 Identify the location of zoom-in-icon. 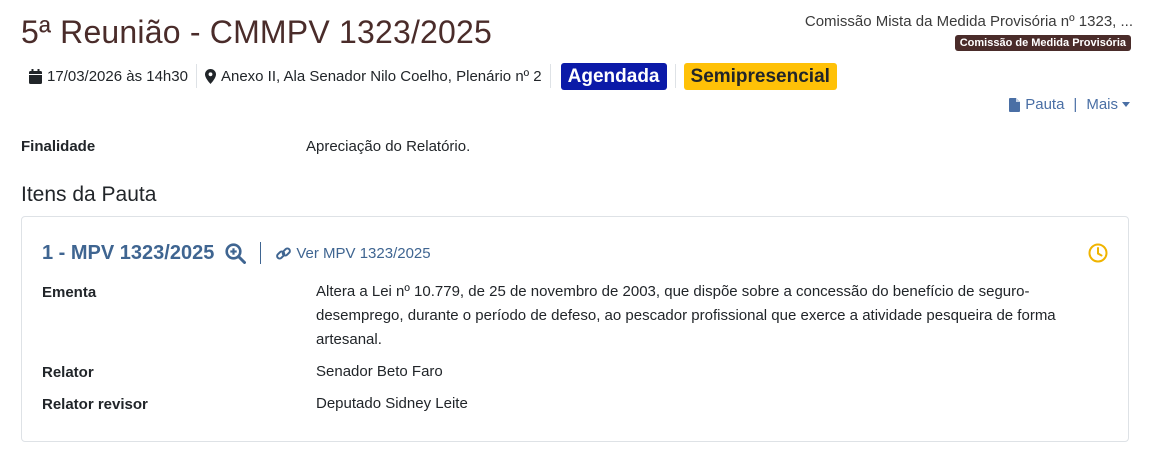
(236, 253).